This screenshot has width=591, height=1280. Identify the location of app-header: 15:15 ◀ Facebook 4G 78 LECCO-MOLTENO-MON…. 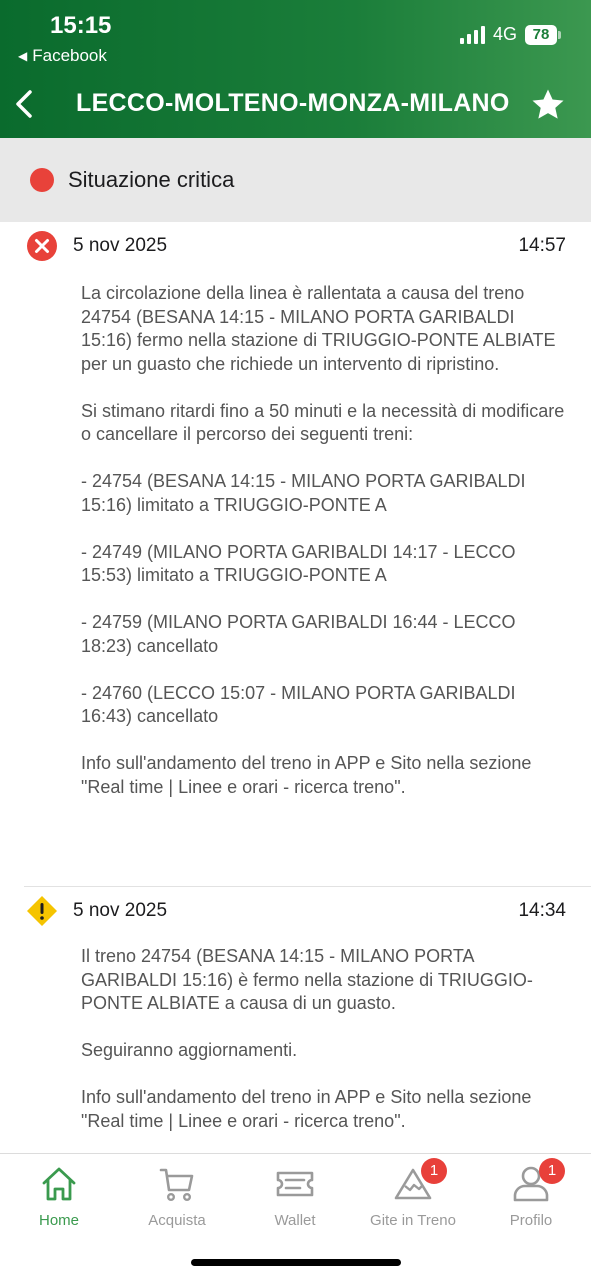
(295, 69).